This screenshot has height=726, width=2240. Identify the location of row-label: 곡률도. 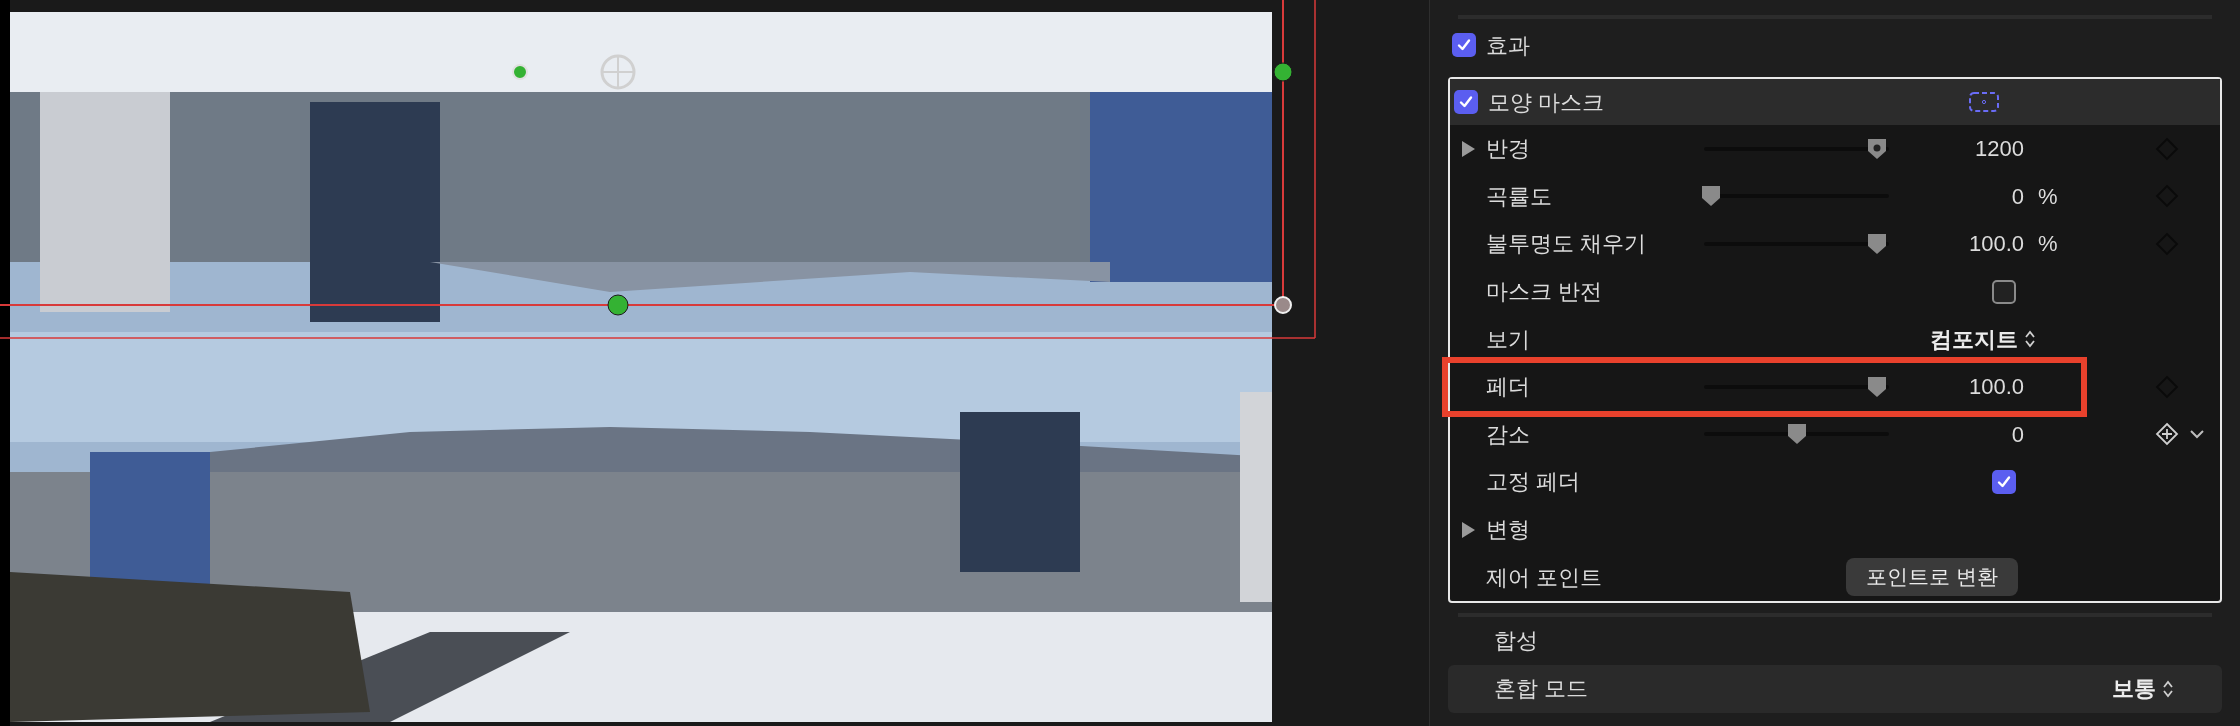
(1519, 196).